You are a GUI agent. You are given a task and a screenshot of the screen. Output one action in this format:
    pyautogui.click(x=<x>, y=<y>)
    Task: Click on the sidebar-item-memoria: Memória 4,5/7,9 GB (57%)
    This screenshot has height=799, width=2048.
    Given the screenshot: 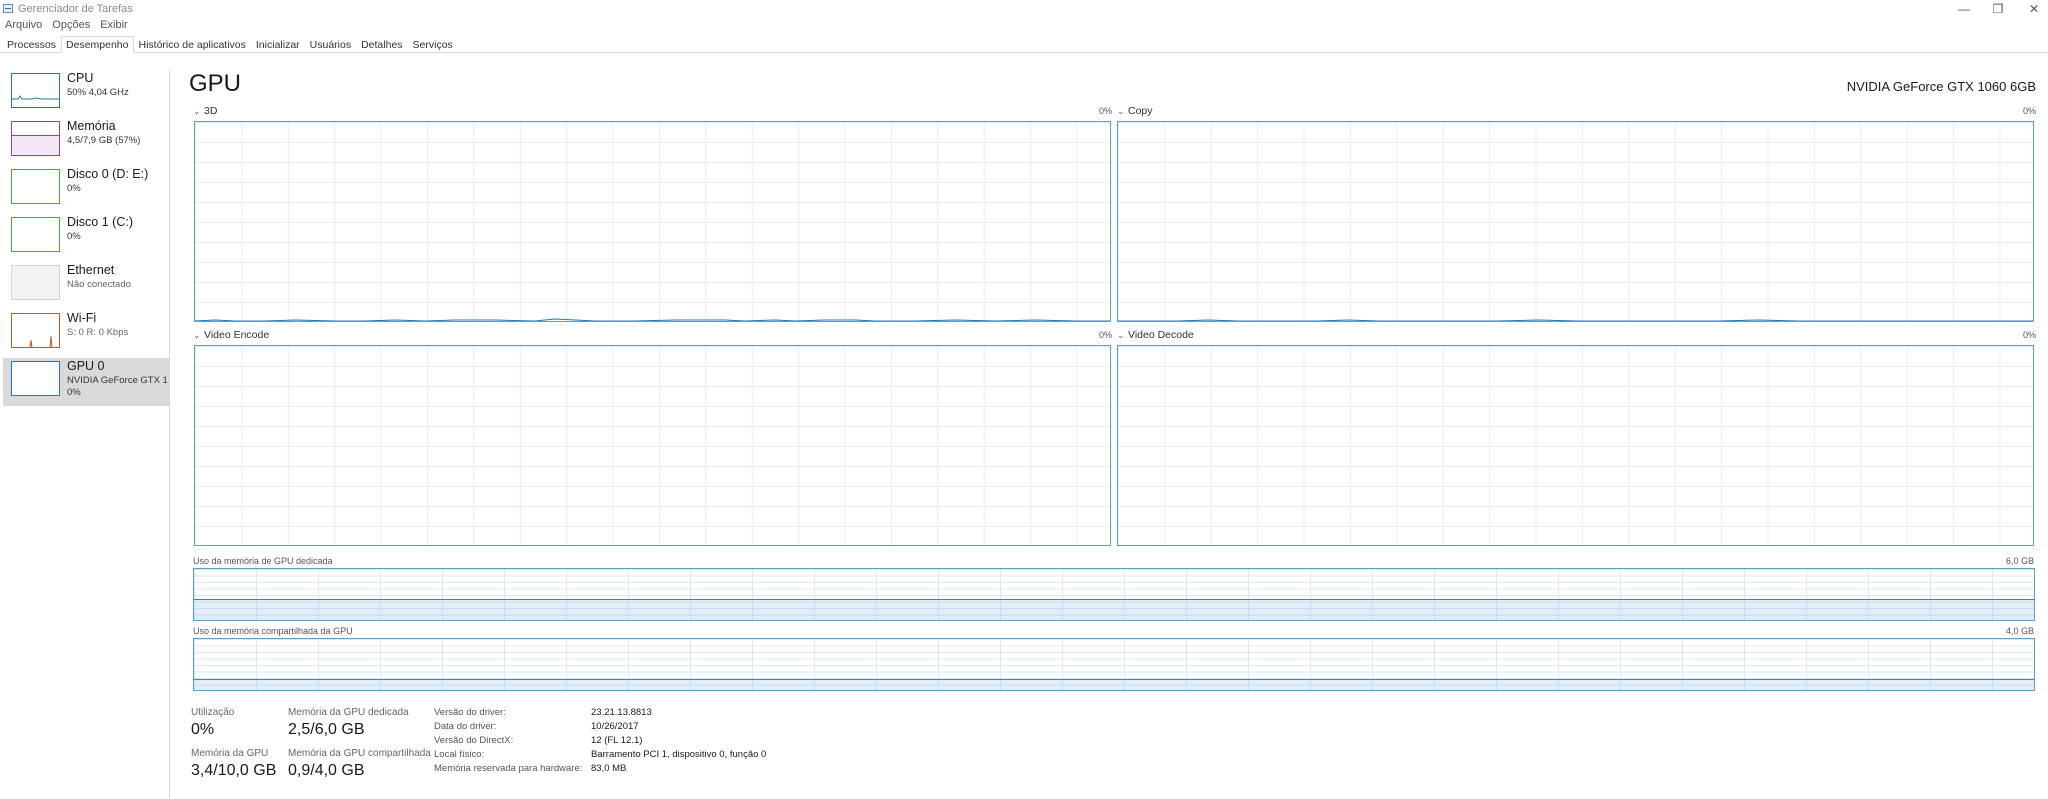 What is the action you would take?
    pyautogui.click(x=86, y=141)
    